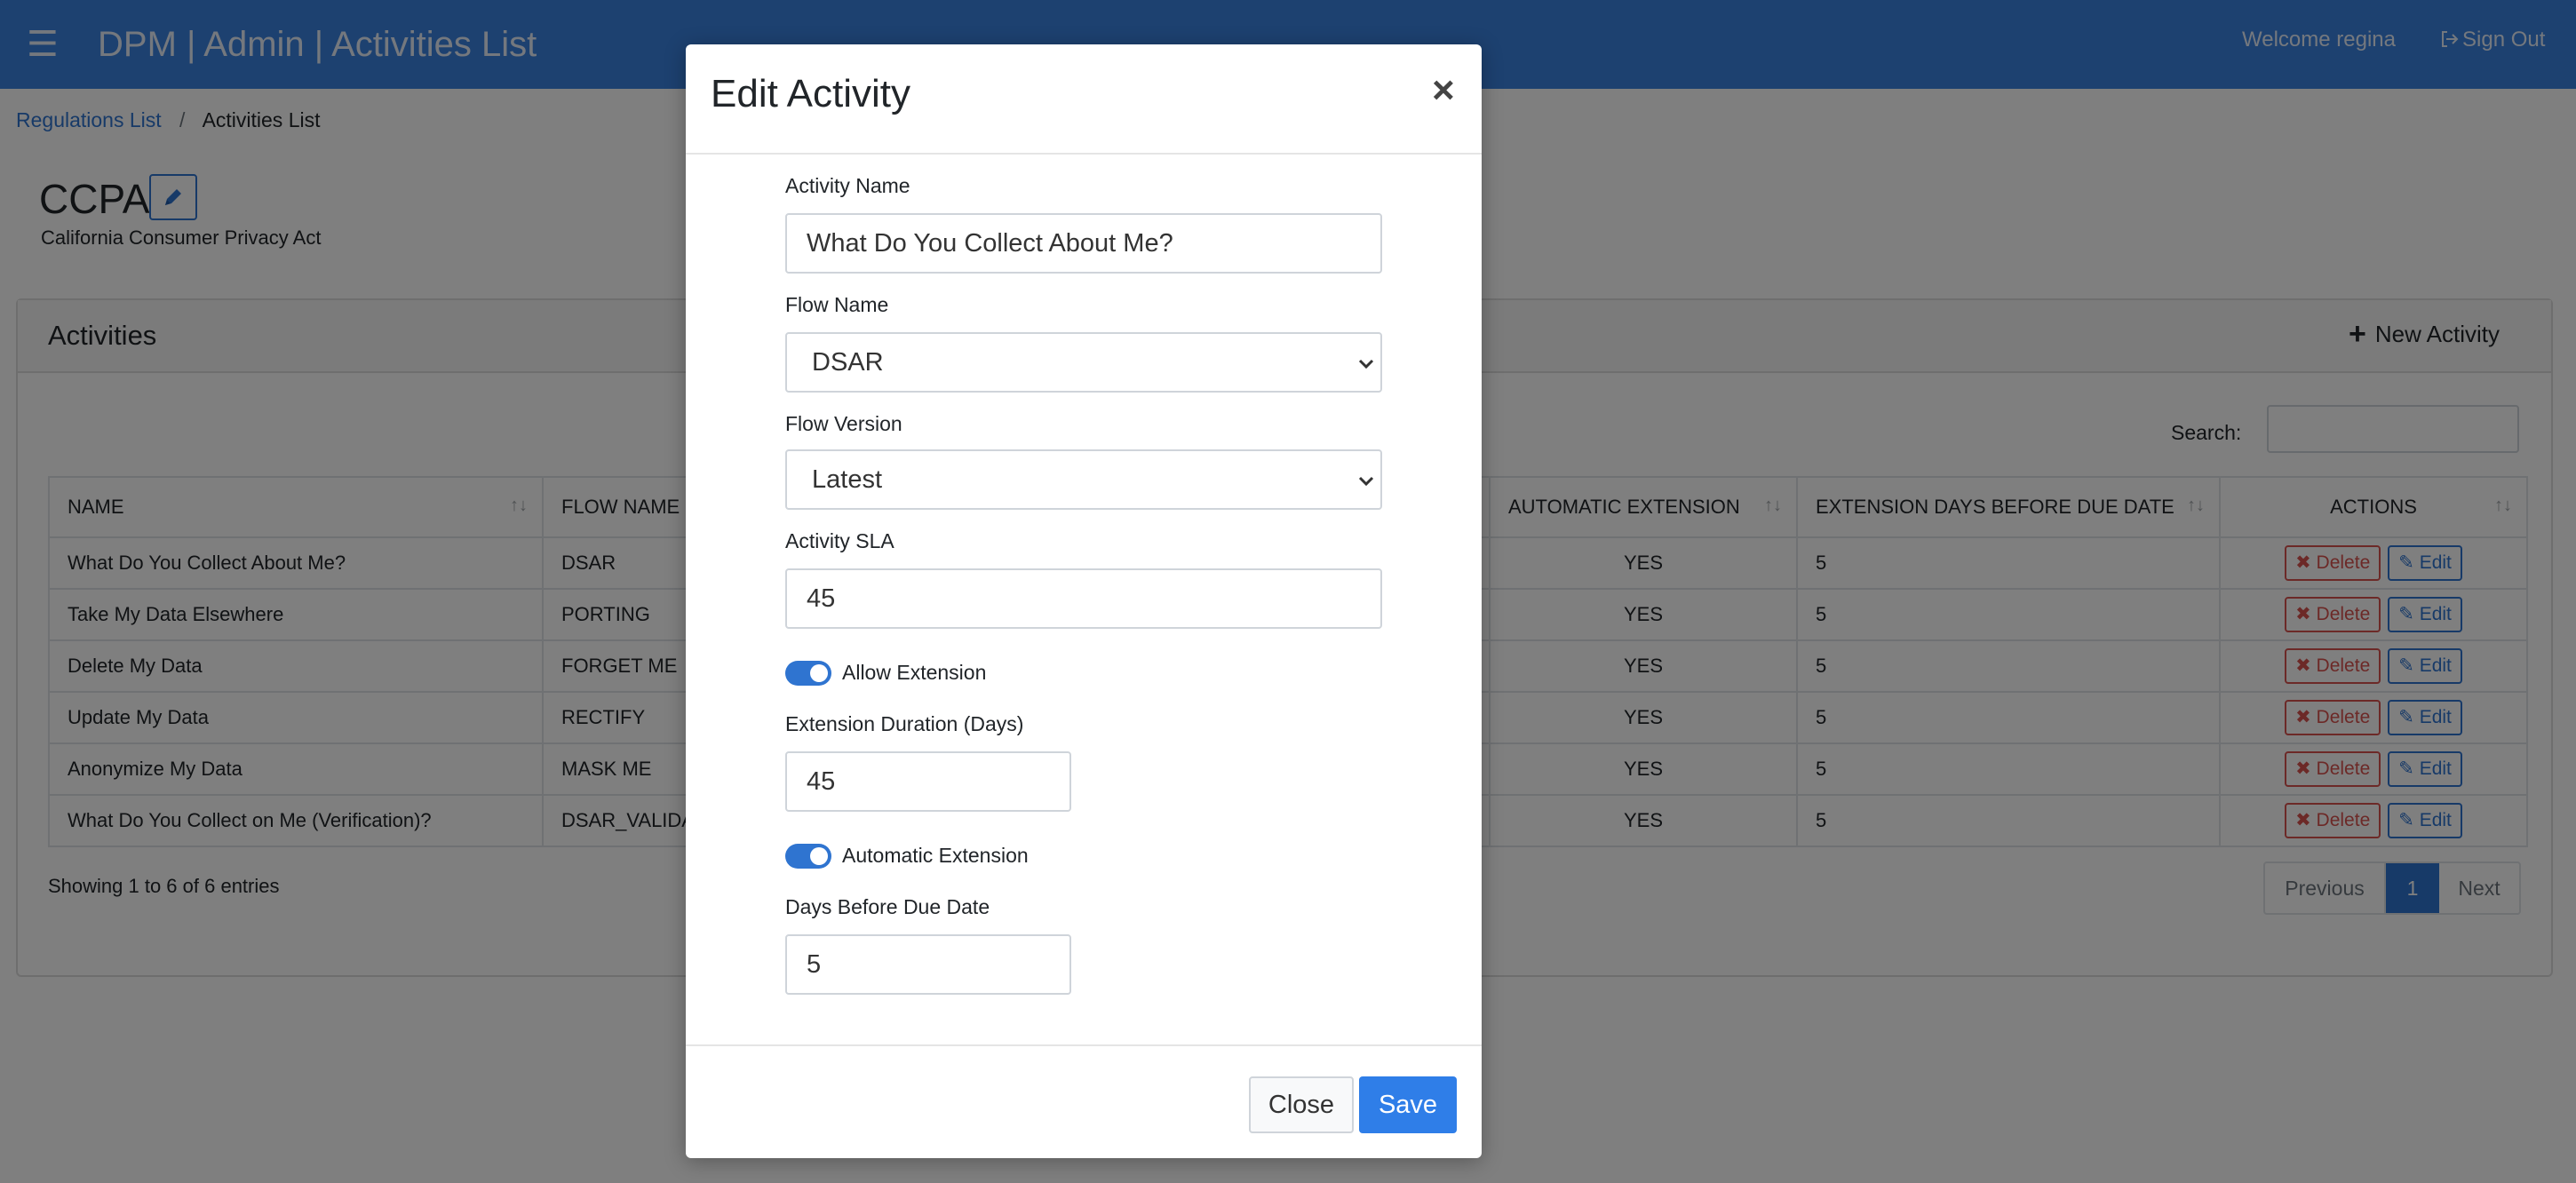 This screenshot has height=1183, width=2576. I want to click on automatic-extension-label: Automatic Extension, so click(935, 855).